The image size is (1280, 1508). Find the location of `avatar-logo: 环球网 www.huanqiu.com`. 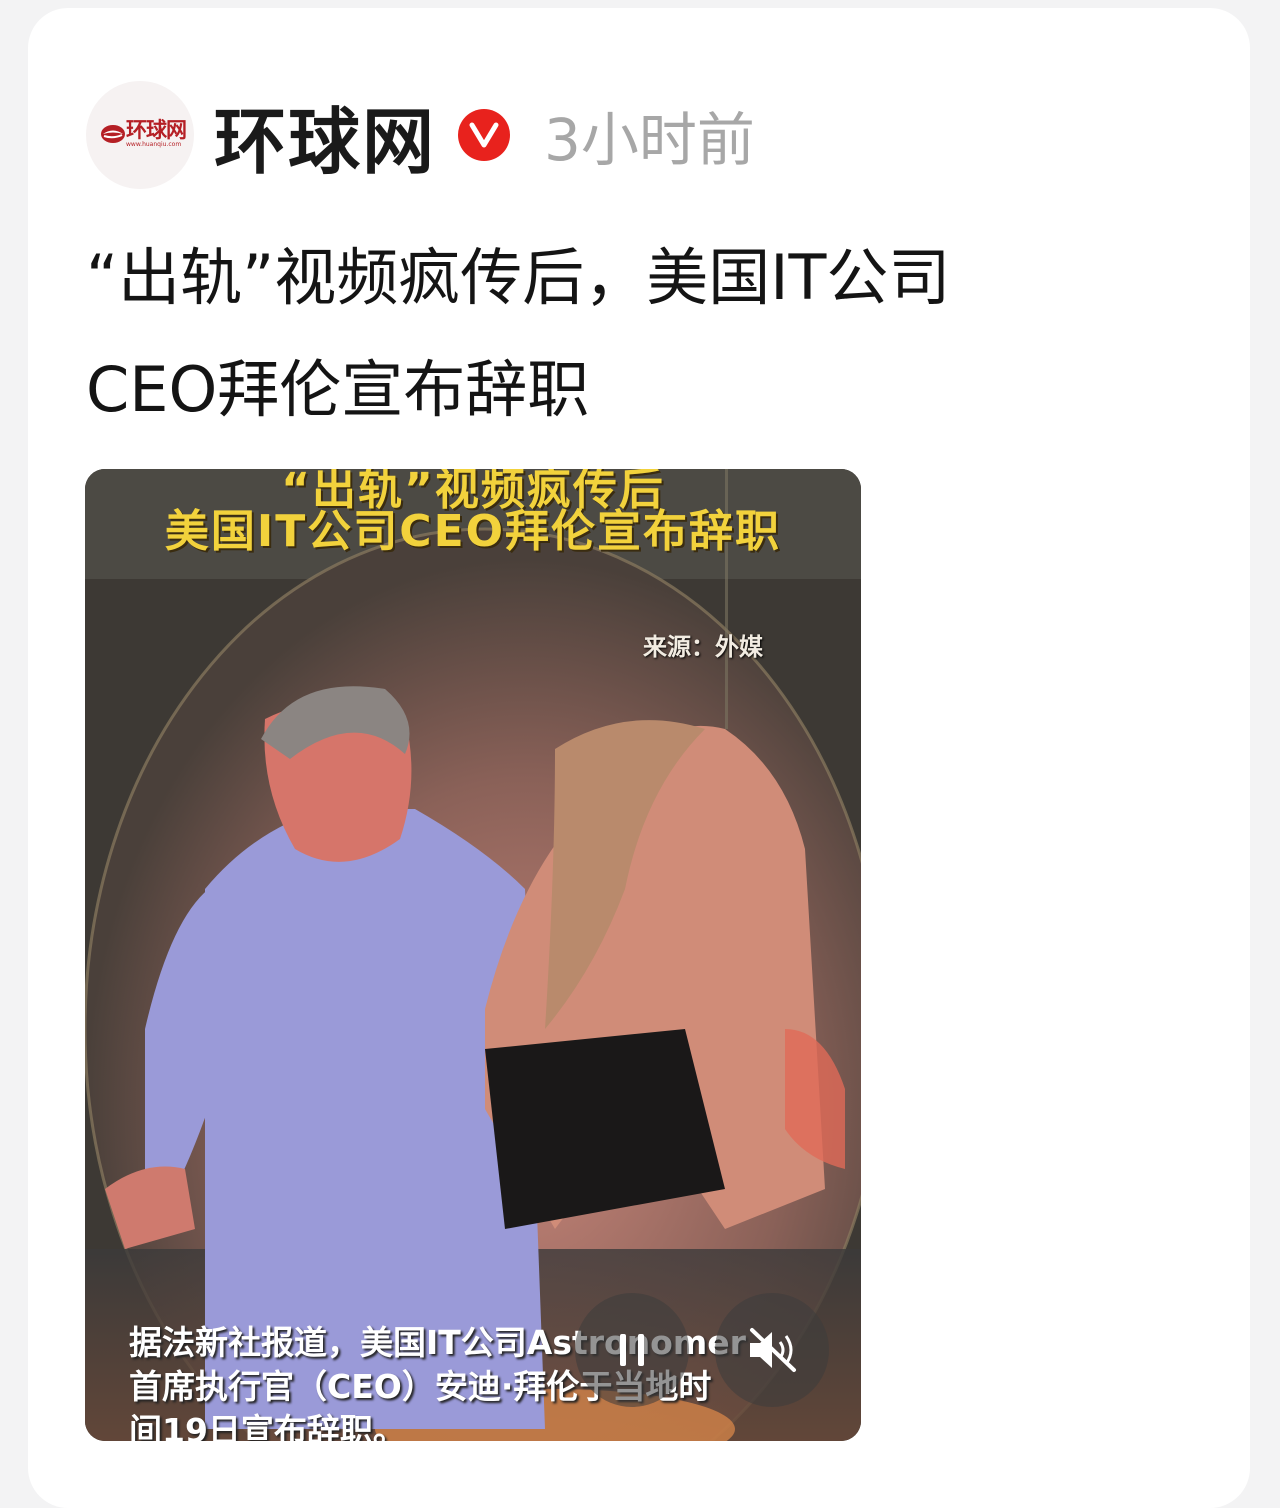

avatar-logo: 环球网 www.huanqiu.com is located at coordinates (140, 135).